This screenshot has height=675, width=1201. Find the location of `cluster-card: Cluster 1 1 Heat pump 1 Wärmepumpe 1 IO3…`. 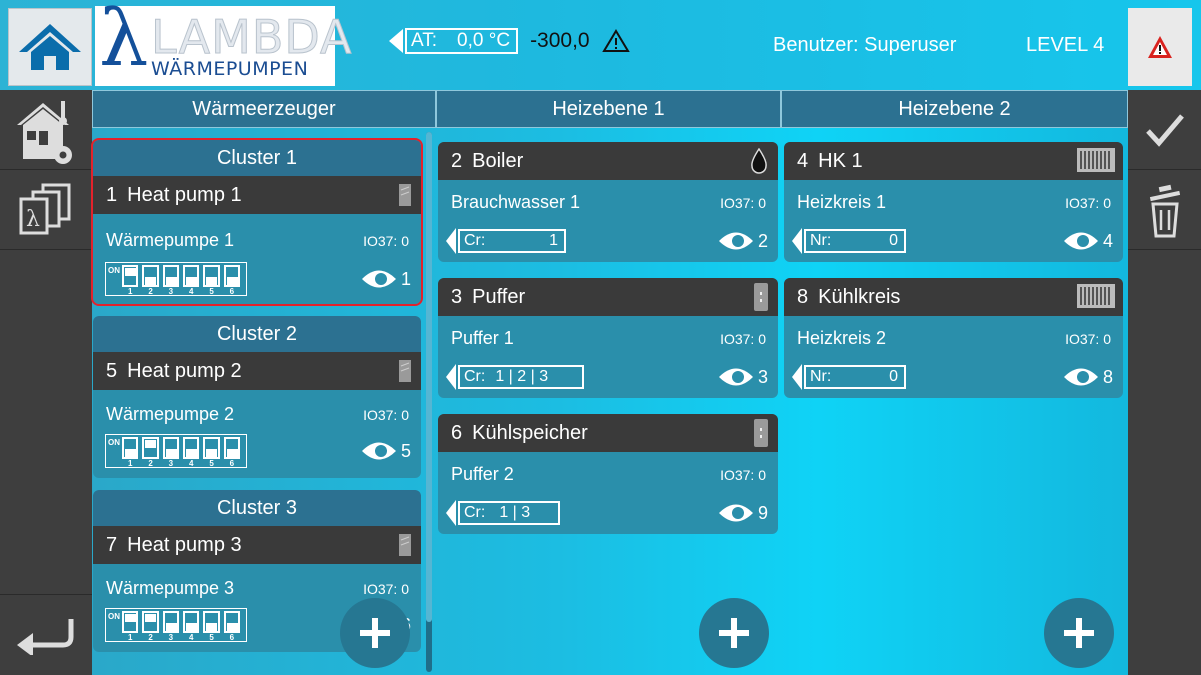

cluster-card: Cluster 1 1 Heat pump 1 Wärmepumpe 1 IO3… is located at coordinates (257, 222).